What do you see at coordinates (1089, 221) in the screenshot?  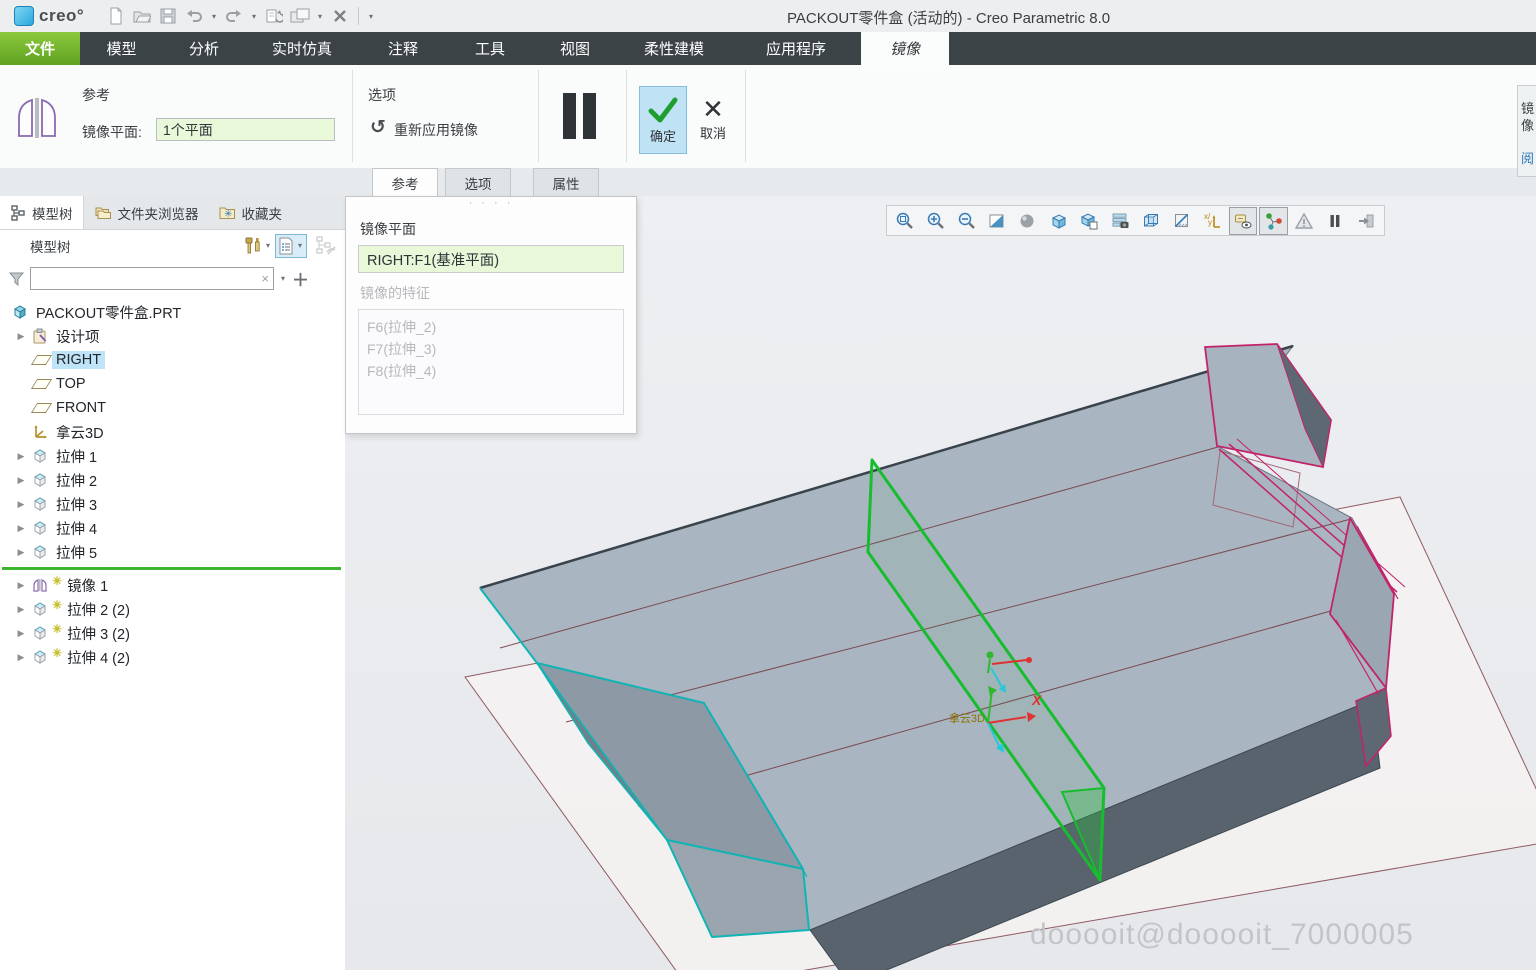 I see `saved-orientations-button` at bounding box center [1089, 221].